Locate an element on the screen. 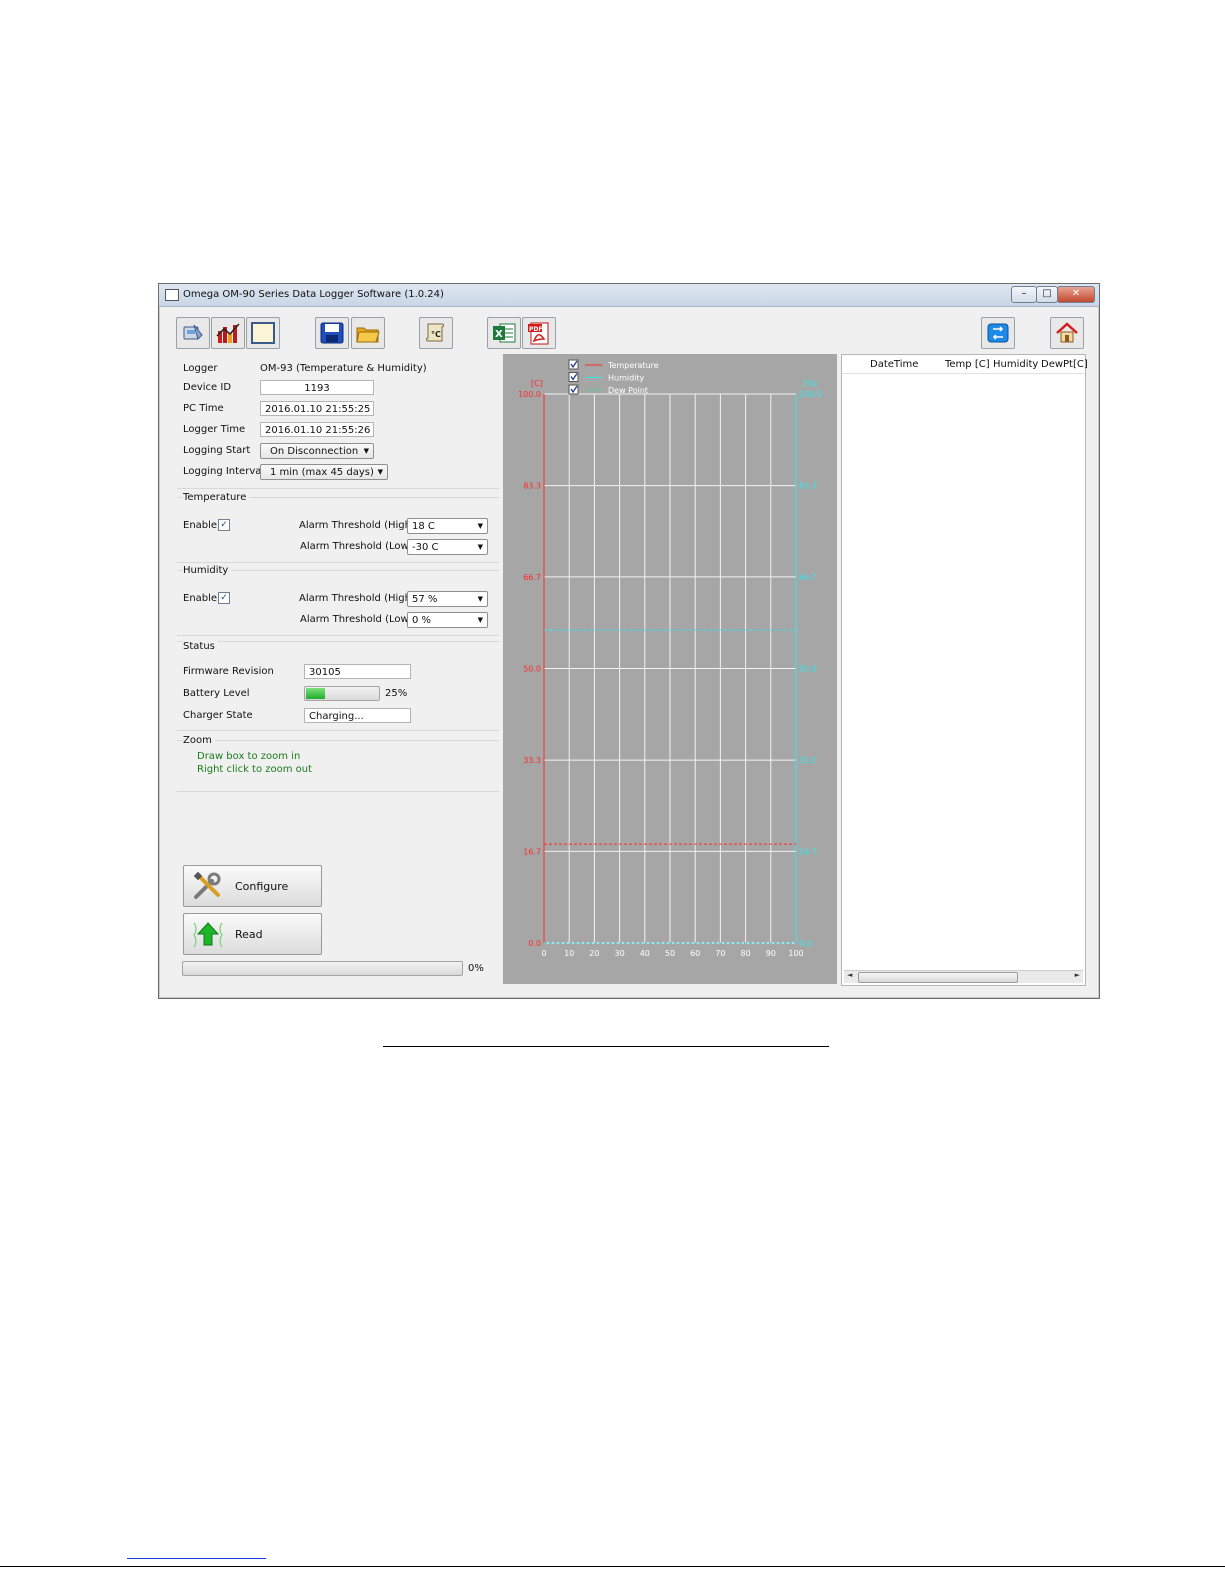  y-left-unit: [C] is located at coordinates (537, 383).